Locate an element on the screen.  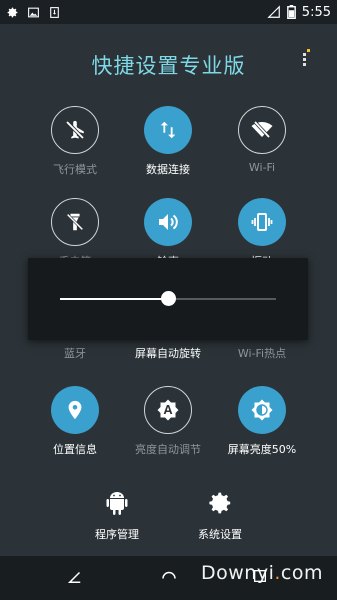
home-icon is located at coordinates (169, 579).